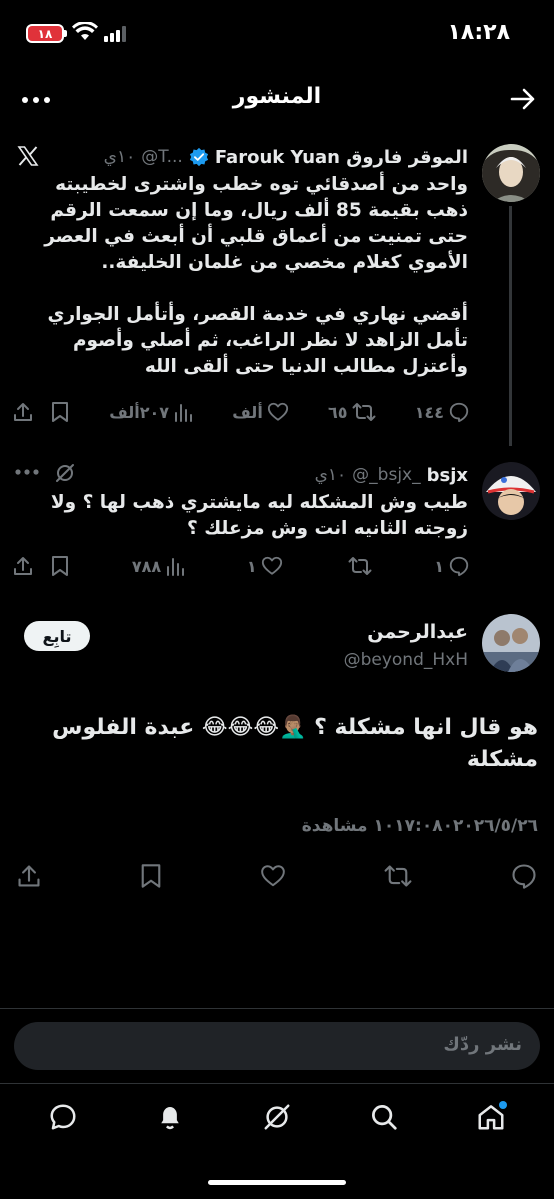 Image resolution: width=554 pixels, height=1199 pixels. I want to click on views-button: ٢٠٧ألف, so click(151, 412).